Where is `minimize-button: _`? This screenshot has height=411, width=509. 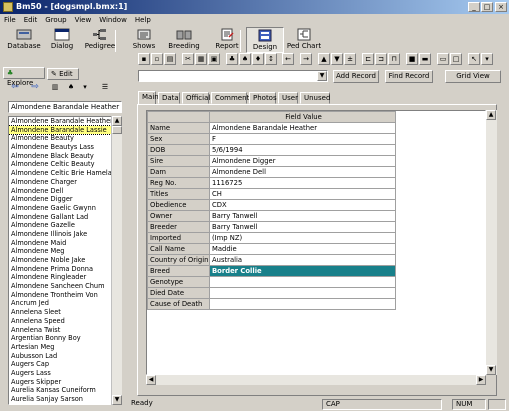 minimize-button: _ is located at coordinates (474, 7).